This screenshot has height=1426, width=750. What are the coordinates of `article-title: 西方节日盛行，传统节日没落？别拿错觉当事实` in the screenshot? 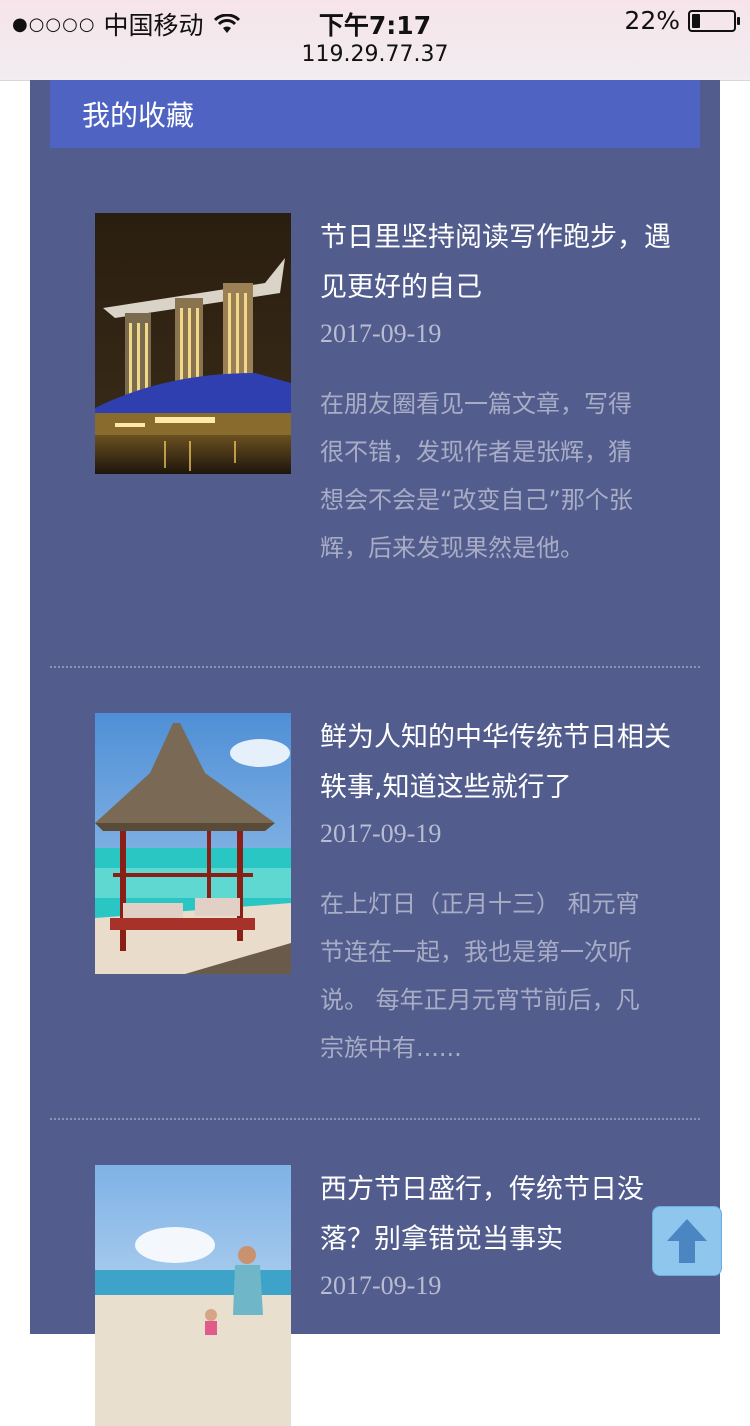 It's located at (500, 1215).